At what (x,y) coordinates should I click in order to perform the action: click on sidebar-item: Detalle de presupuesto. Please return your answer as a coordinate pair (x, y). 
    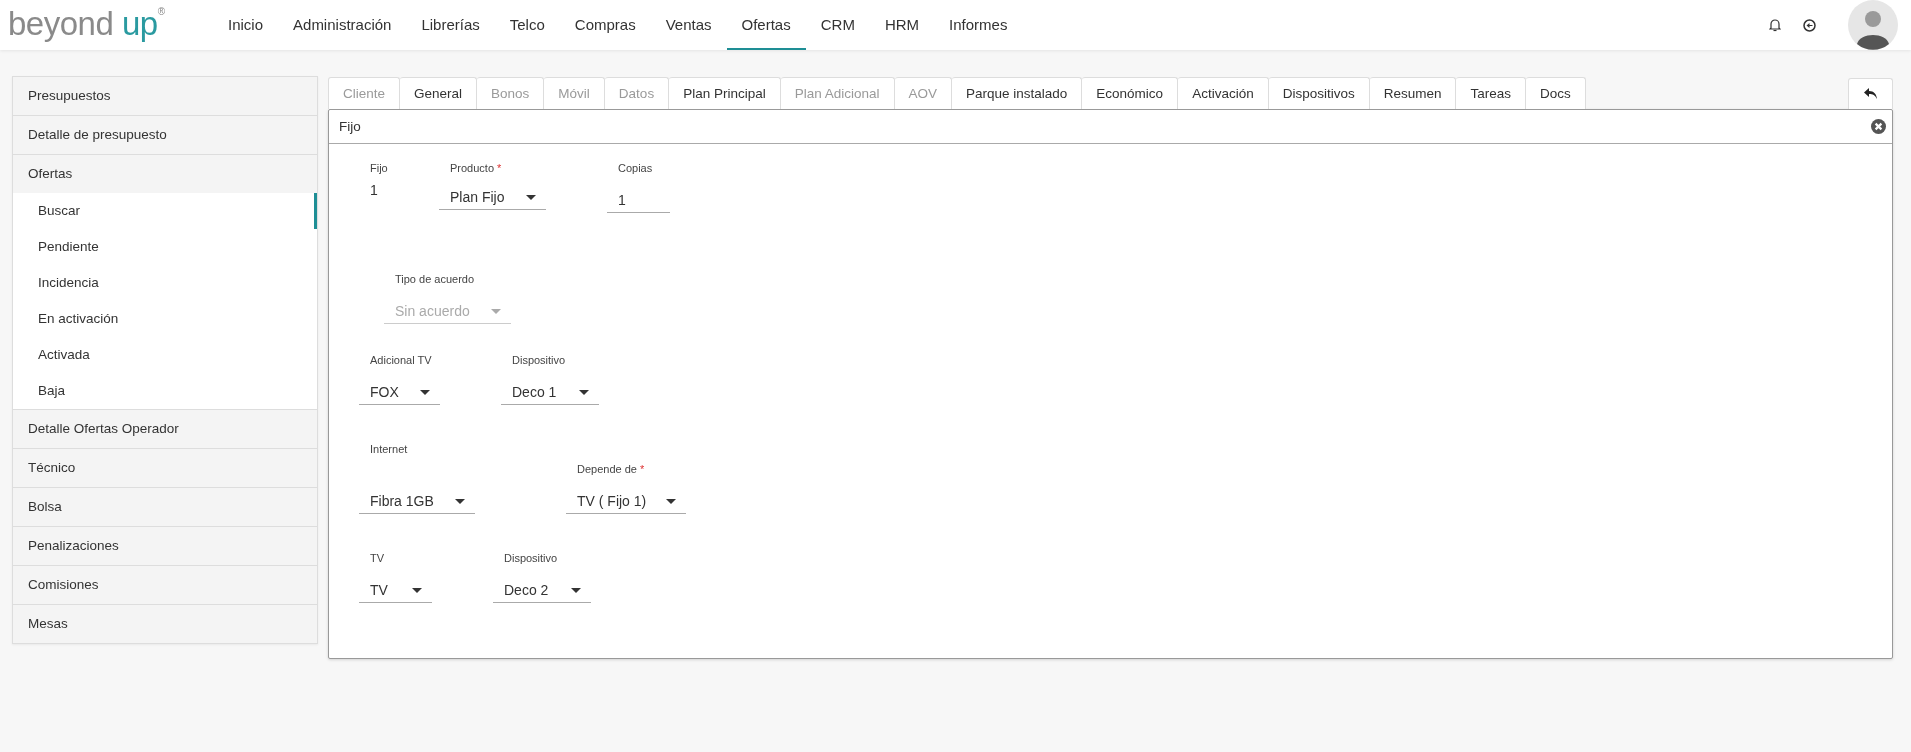
    Looking at the image, I should click on (165, 134).